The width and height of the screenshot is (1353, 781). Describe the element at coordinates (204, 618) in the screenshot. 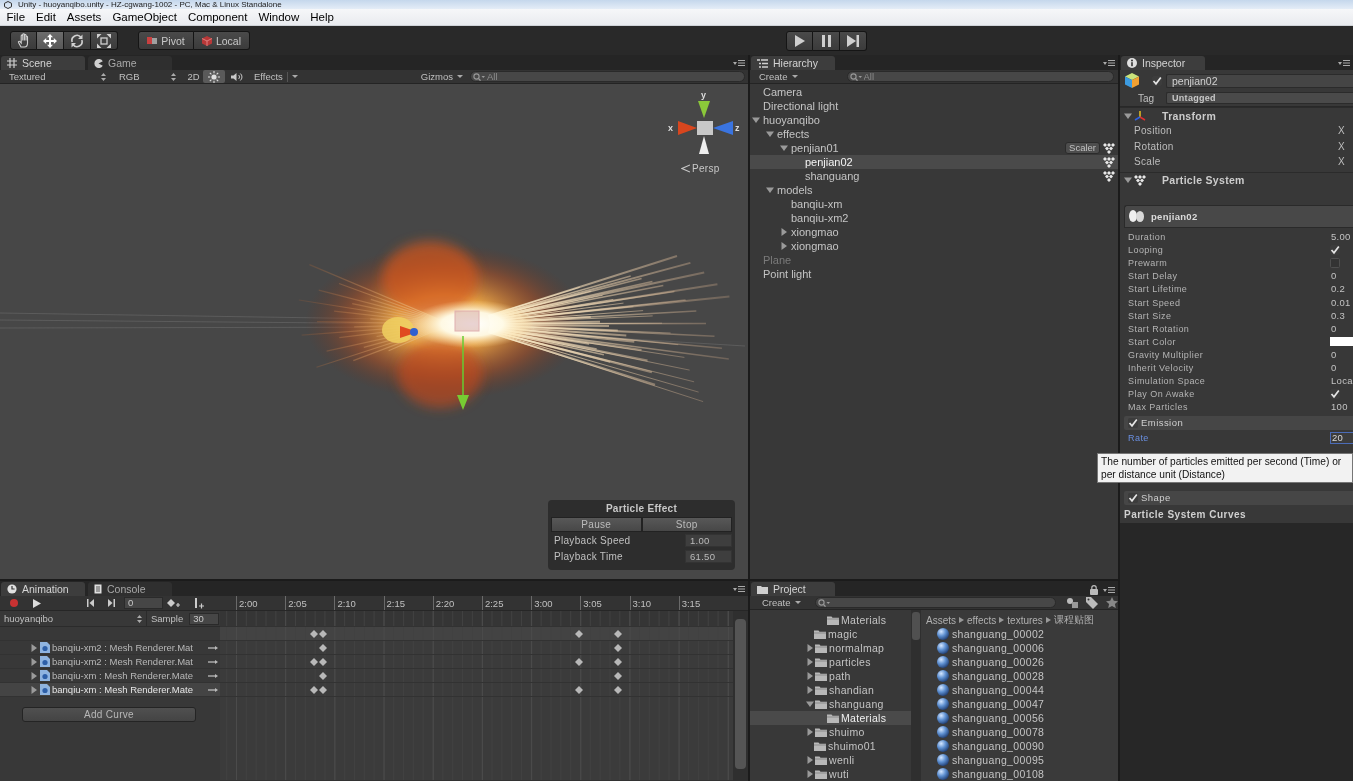

I see `sample-field: 30` at that location.